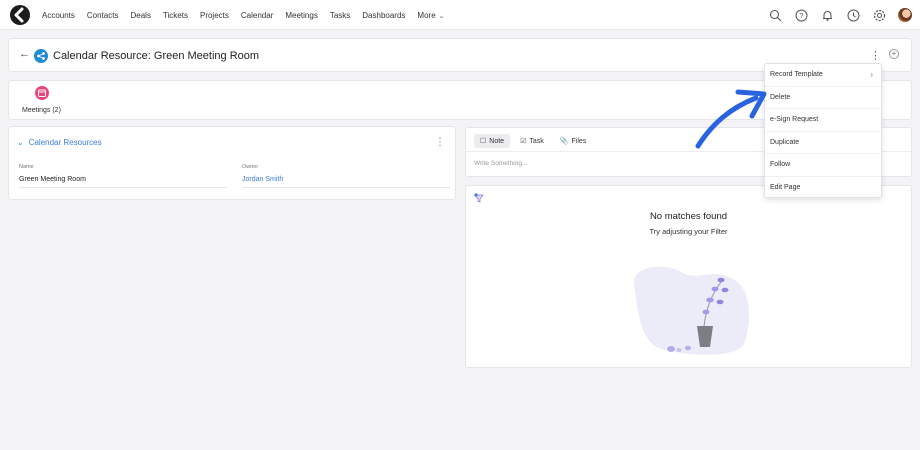  Describe the element at coordinates (58, 15) in the screenshot. I see `nav-accounts: Accounts` at that location.